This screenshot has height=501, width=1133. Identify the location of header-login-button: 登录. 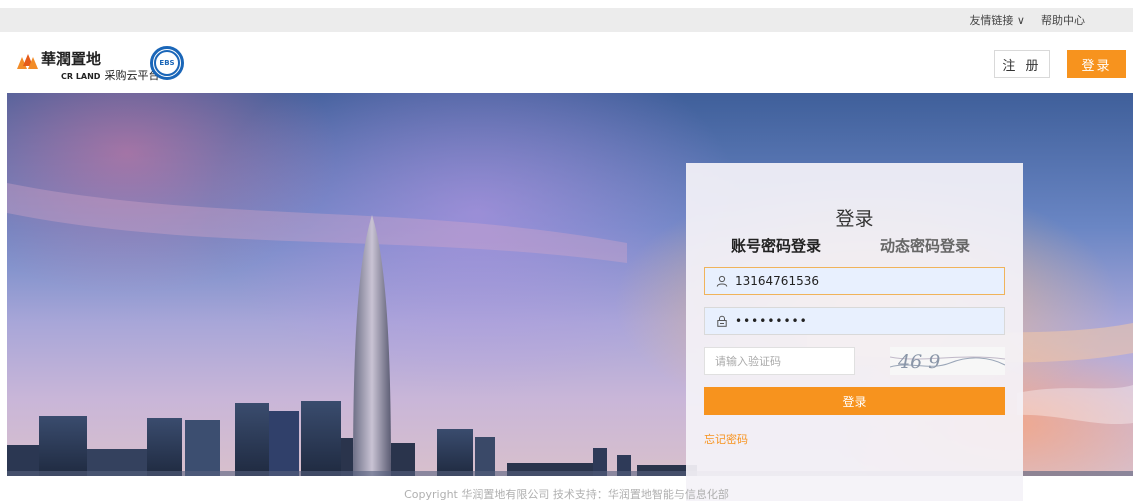
(1096, 64).